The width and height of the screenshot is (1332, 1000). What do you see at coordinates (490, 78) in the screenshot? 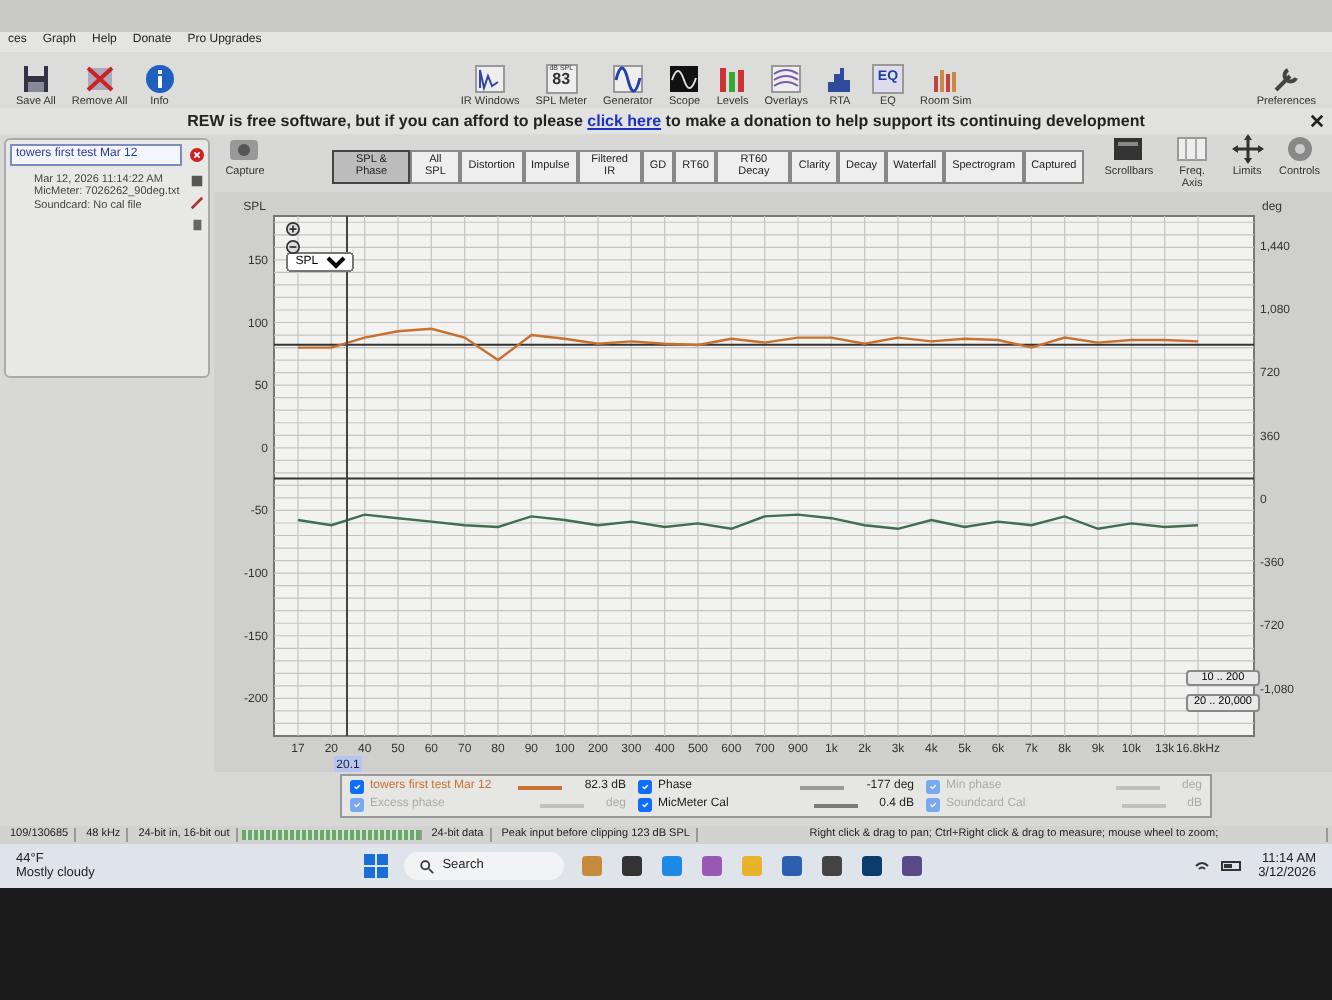
I see `impulse-graph-icon` at bounding box center [490, 78].